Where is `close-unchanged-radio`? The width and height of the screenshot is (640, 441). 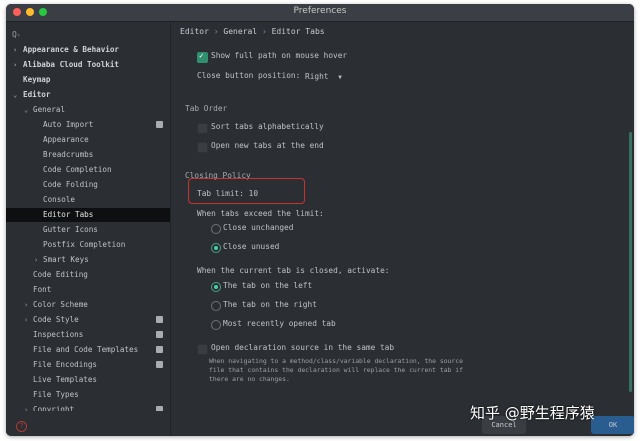
close-unchanged-radio is located at coordinates (216, 229).